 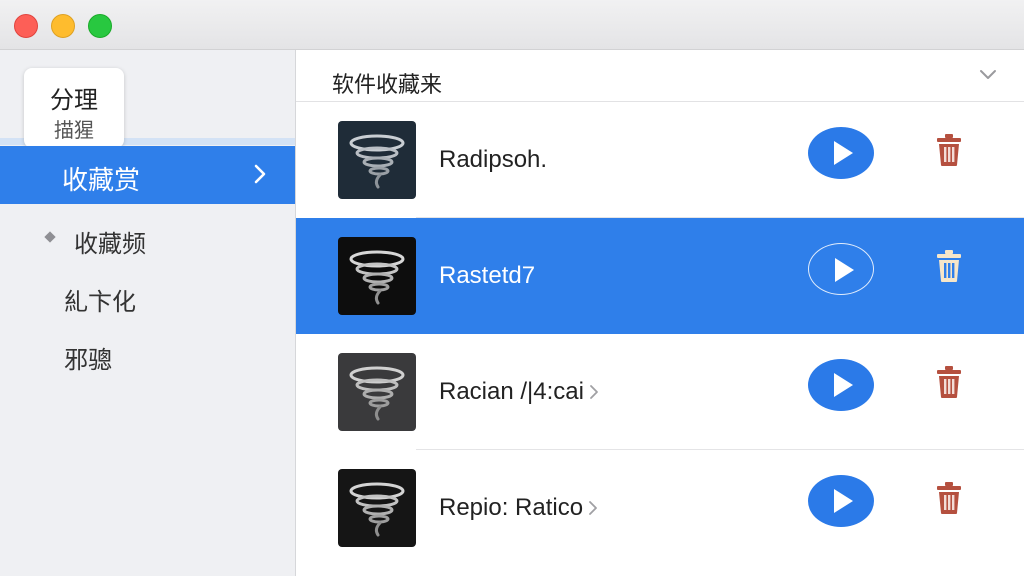 What do you see at coordinates (110, 244) in the screenshot?
I see `sidebar-item-label: 收藏频` at bounding box center [110, 244].